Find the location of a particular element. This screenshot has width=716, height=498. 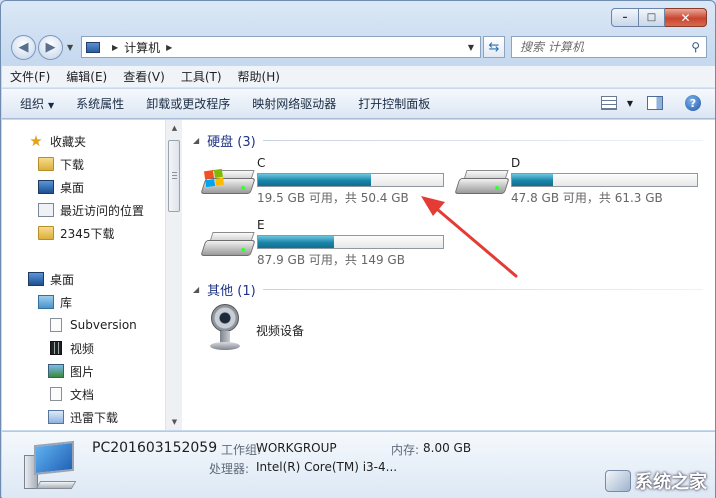

watermark: 系统之家 is located at coordinates (656, 481).